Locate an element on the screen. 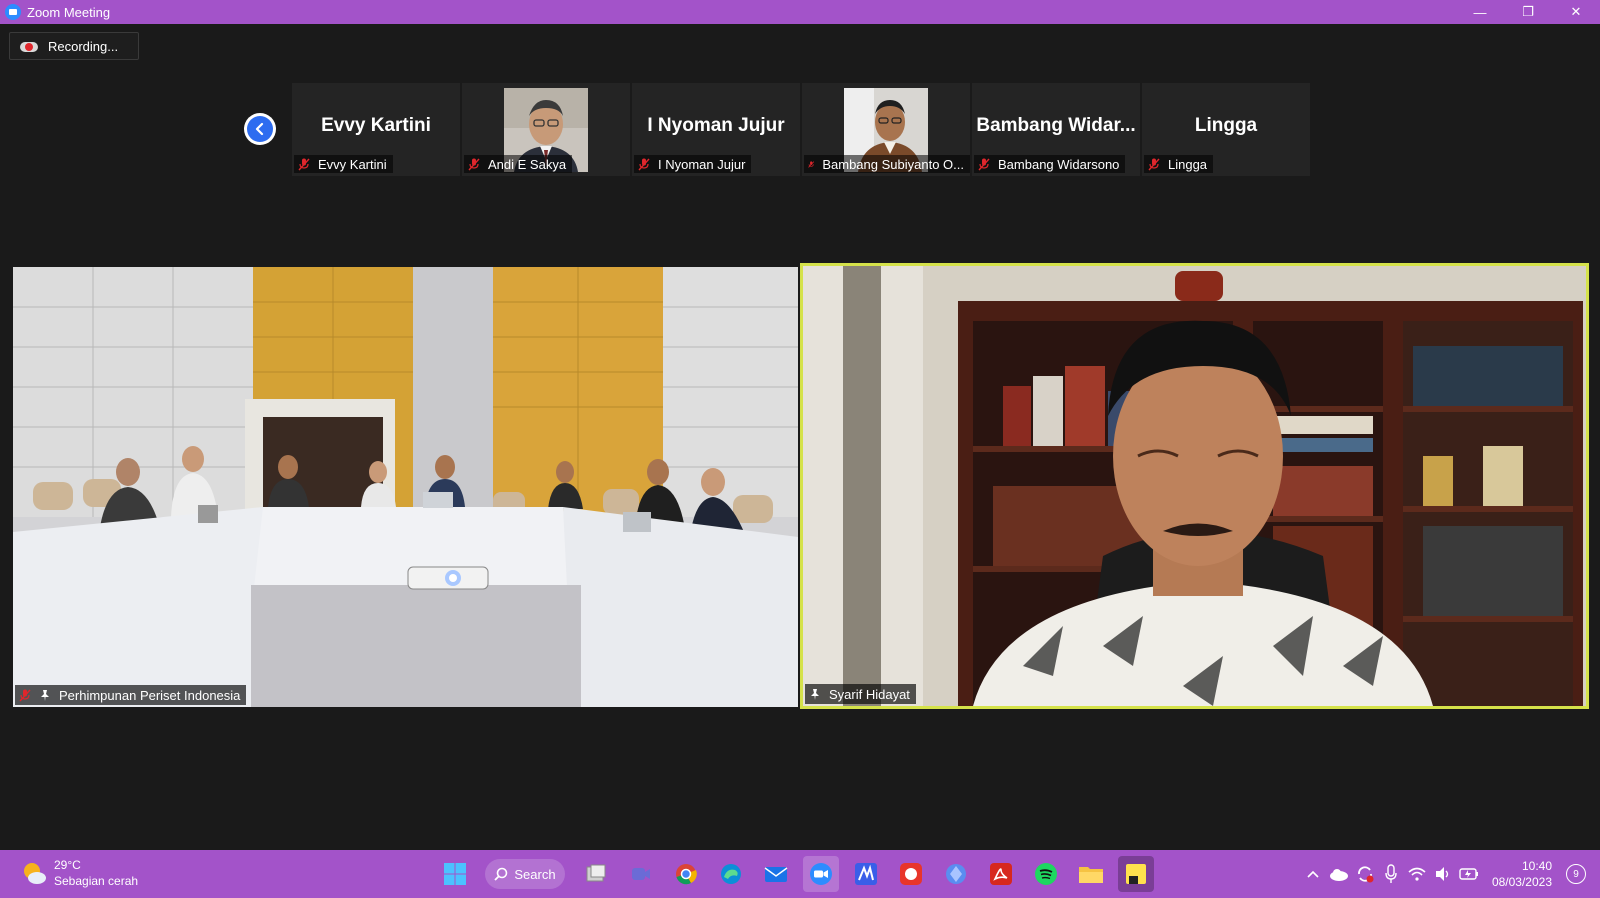 This screenshot has width=1600, height=898. participant-name-label: Evvy Kartini is located at coordinates (343, 164).